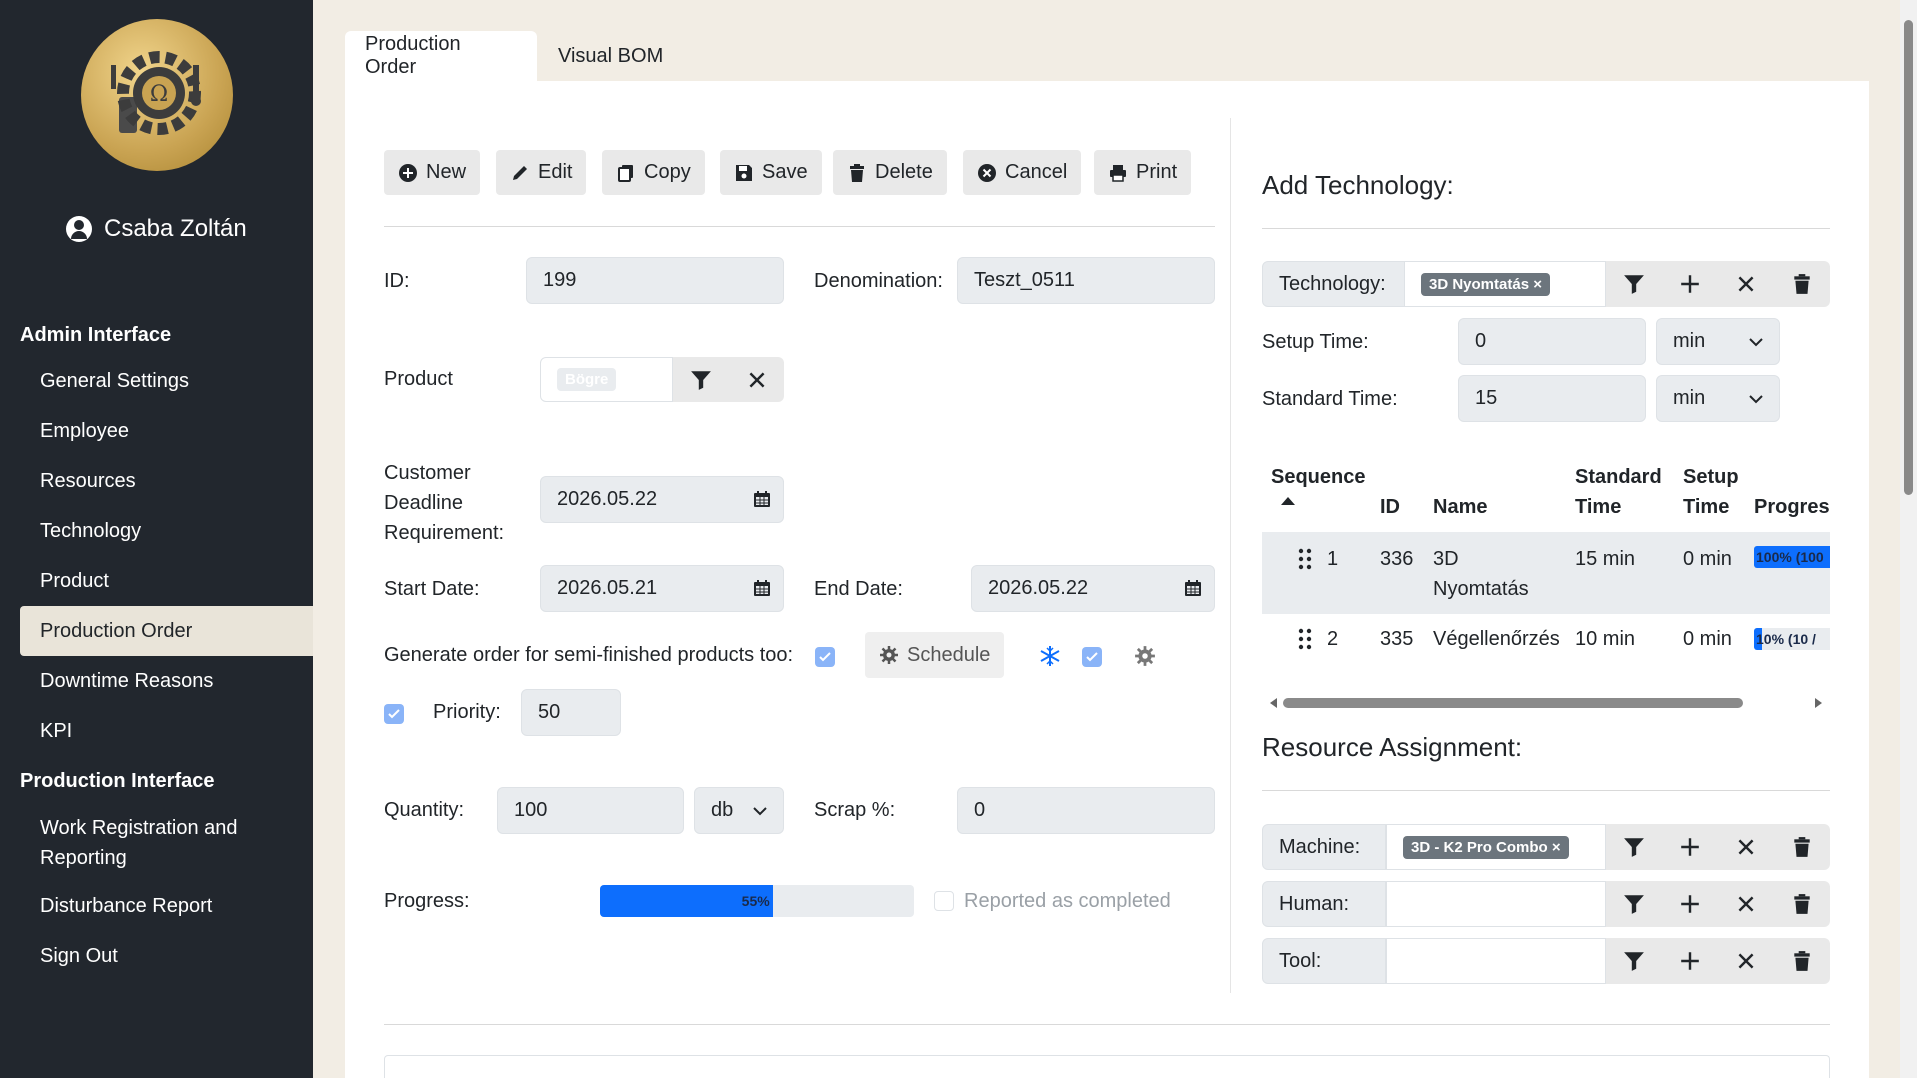 This screenshot has height=1078, width=1917. What do you see at coordinates (541, 172) in the screenshot?
I see `edit-button: Edit` at bounding box center [541, 172].